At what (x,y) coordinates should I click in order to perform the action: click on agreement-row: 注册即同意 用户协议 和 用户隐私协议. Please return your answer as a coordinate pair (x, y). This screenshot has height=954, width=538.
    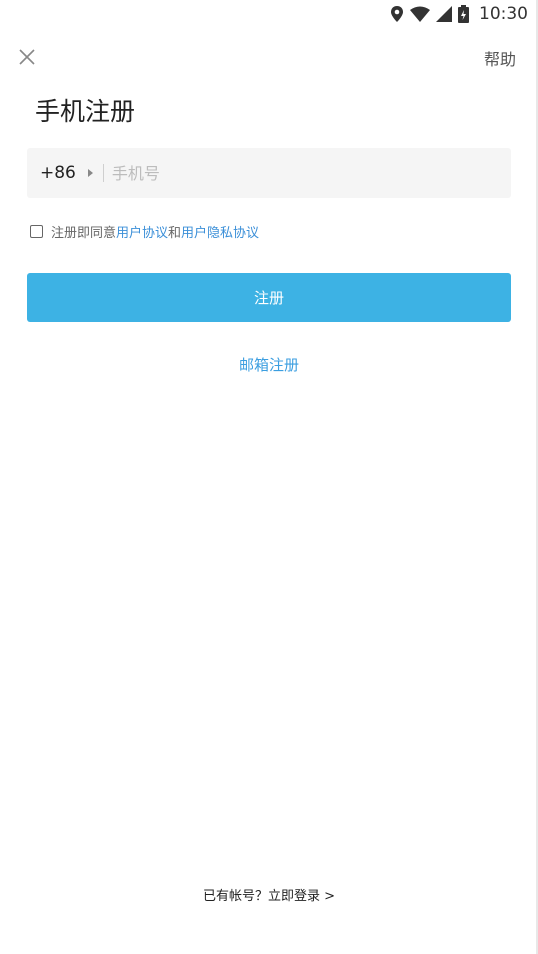
    Looking at the image, I should click on (144, 231).